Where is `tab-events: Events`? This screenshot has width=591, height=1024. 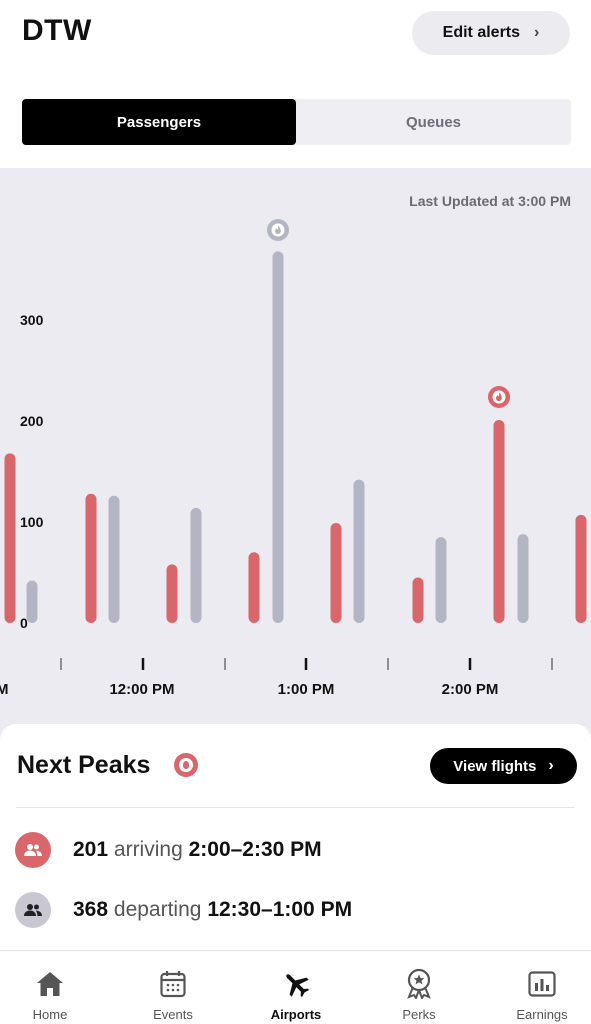 tab-events: Events is located at coordinates (173, 987).